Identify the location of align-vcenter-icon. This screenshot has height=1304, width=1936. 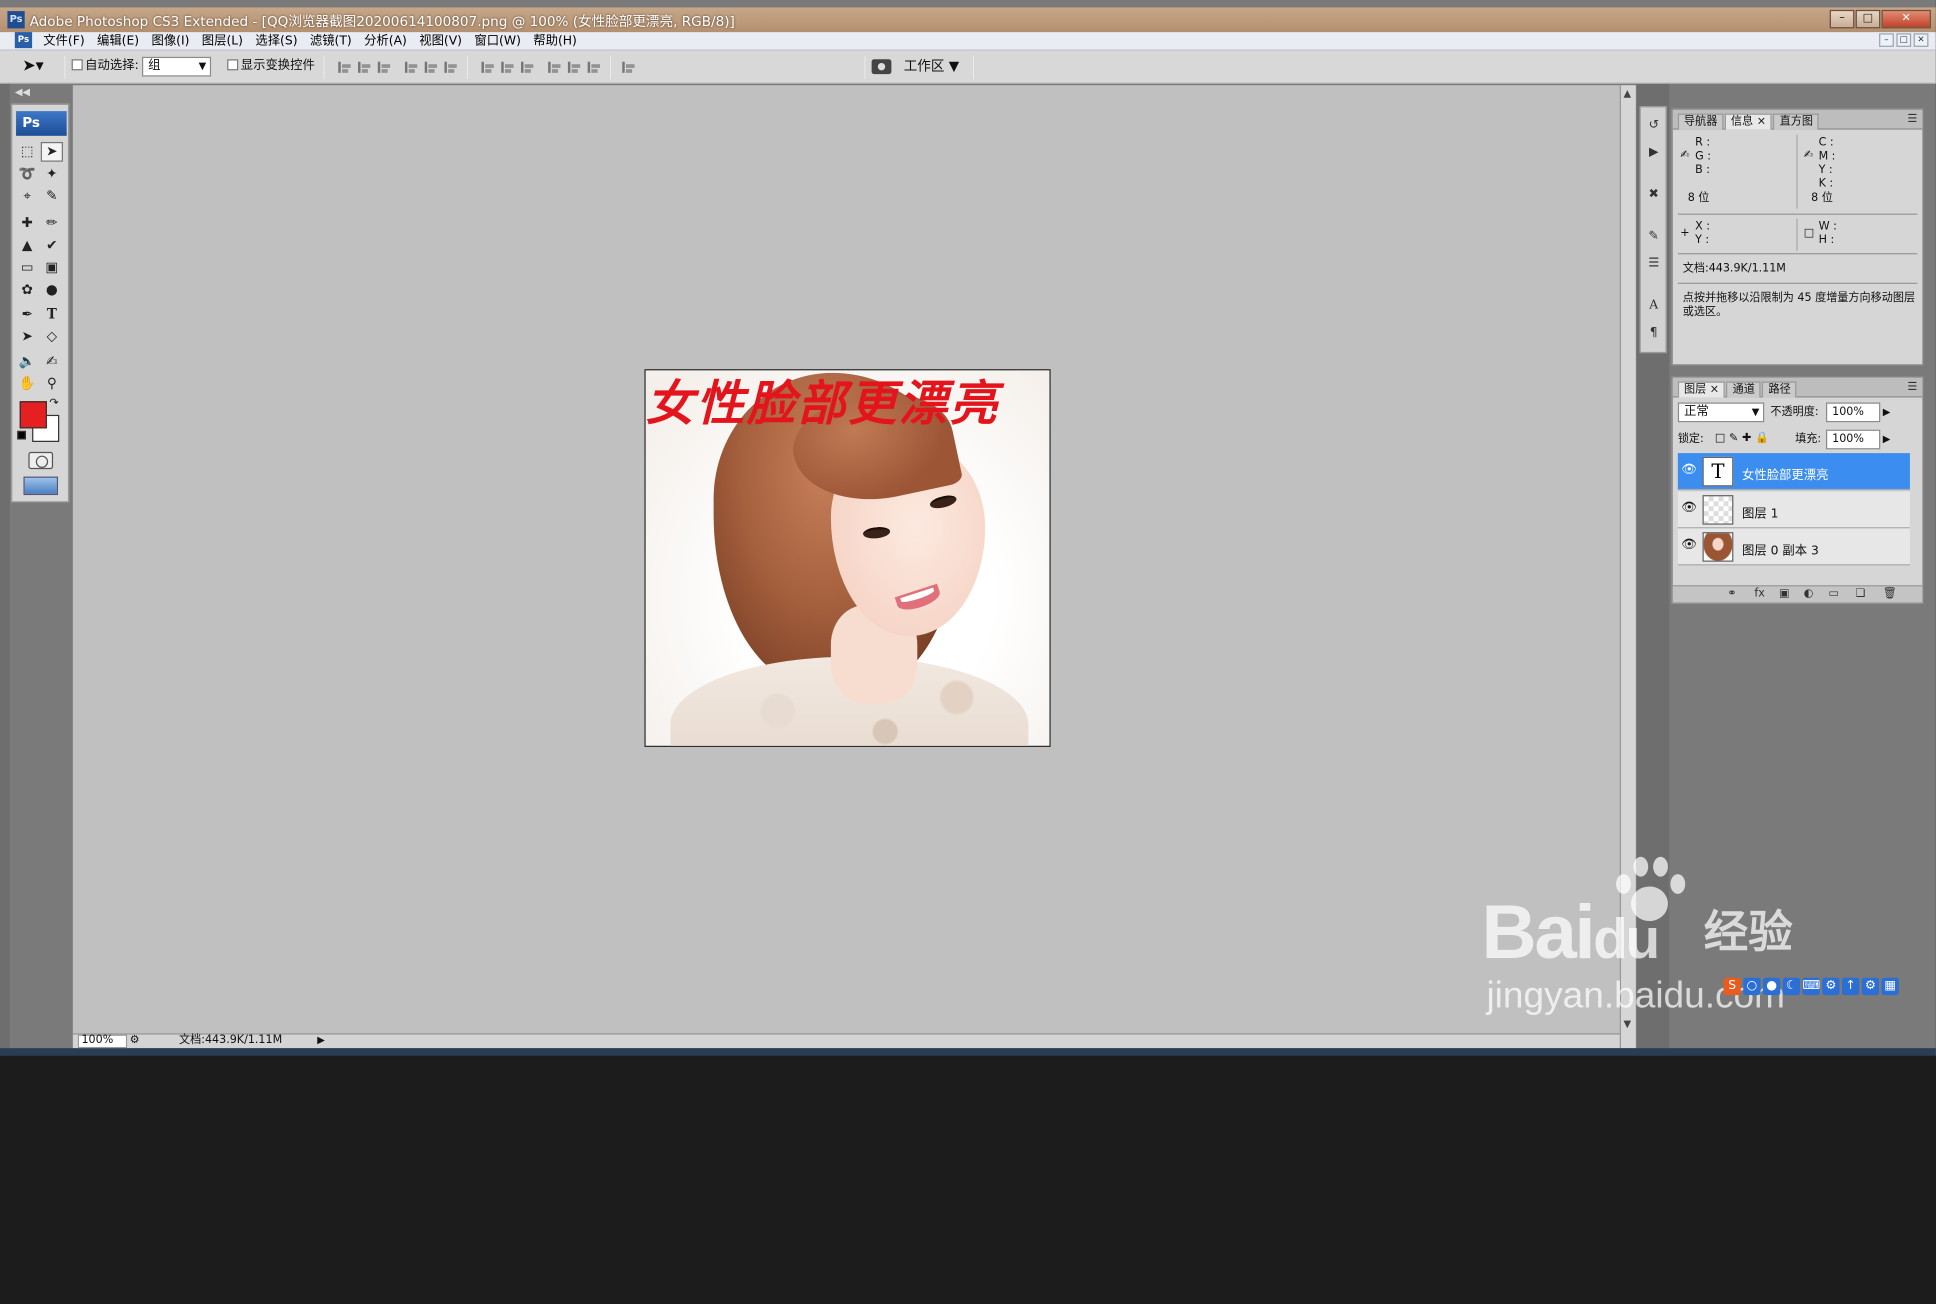
(363, 67).